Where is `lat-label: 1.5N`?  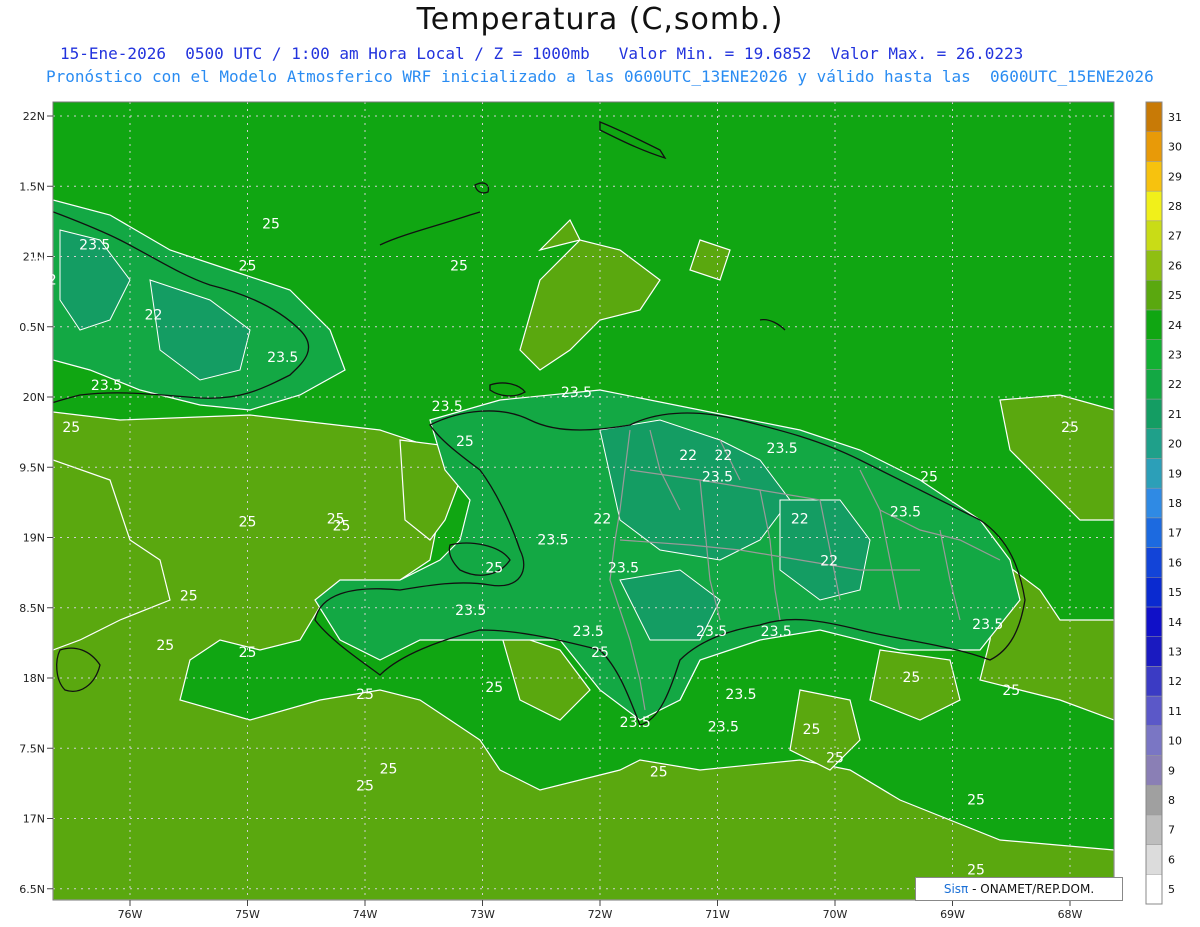
lat-label: 1.5N is located at coordinates (32, 186).